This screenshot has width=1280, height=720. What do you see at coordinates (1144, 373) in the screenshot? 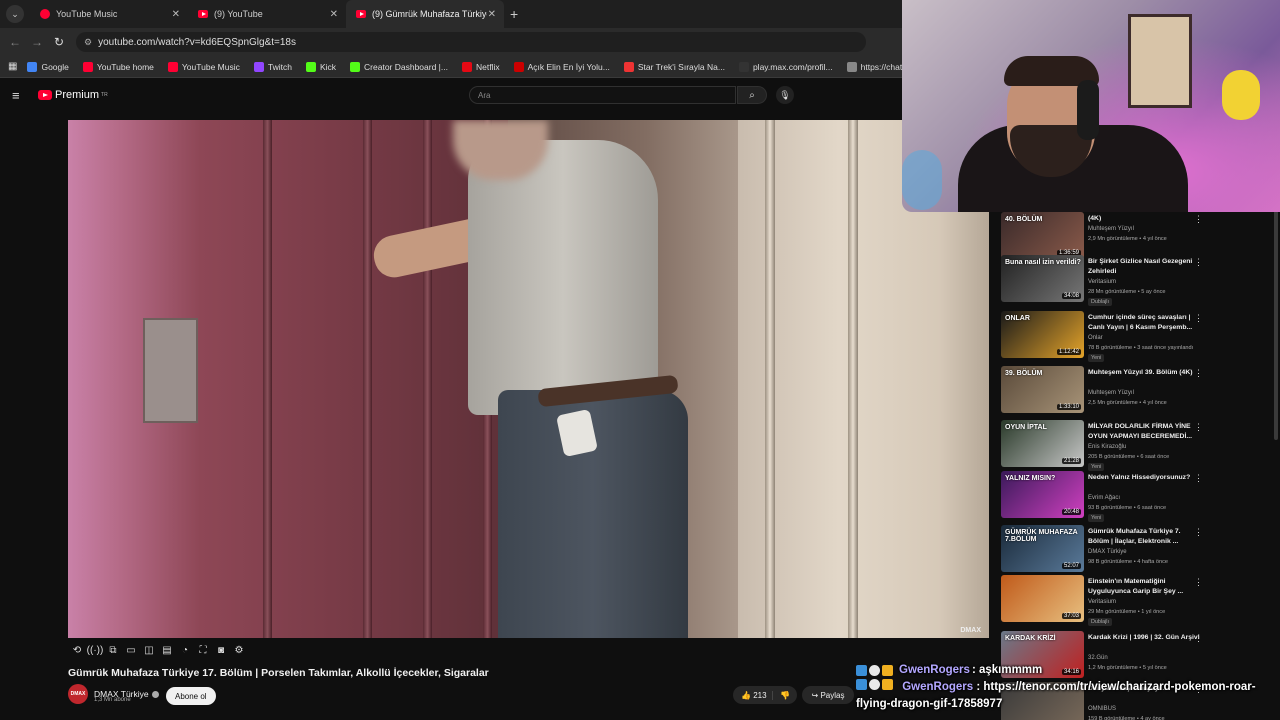
I see `recommendation-title: Muhteşem Yüzyıl 39. Bölüm (4K)` at bounding box center [1144, 373].